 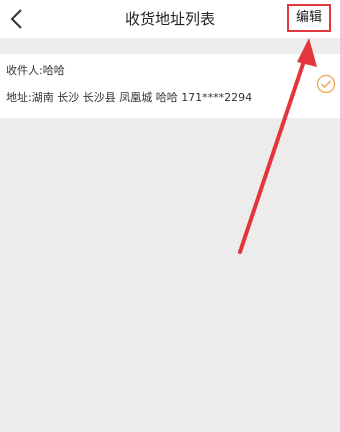 I want to click on receiver-name: 收件人:哈哈, so click(x=35, y=70).